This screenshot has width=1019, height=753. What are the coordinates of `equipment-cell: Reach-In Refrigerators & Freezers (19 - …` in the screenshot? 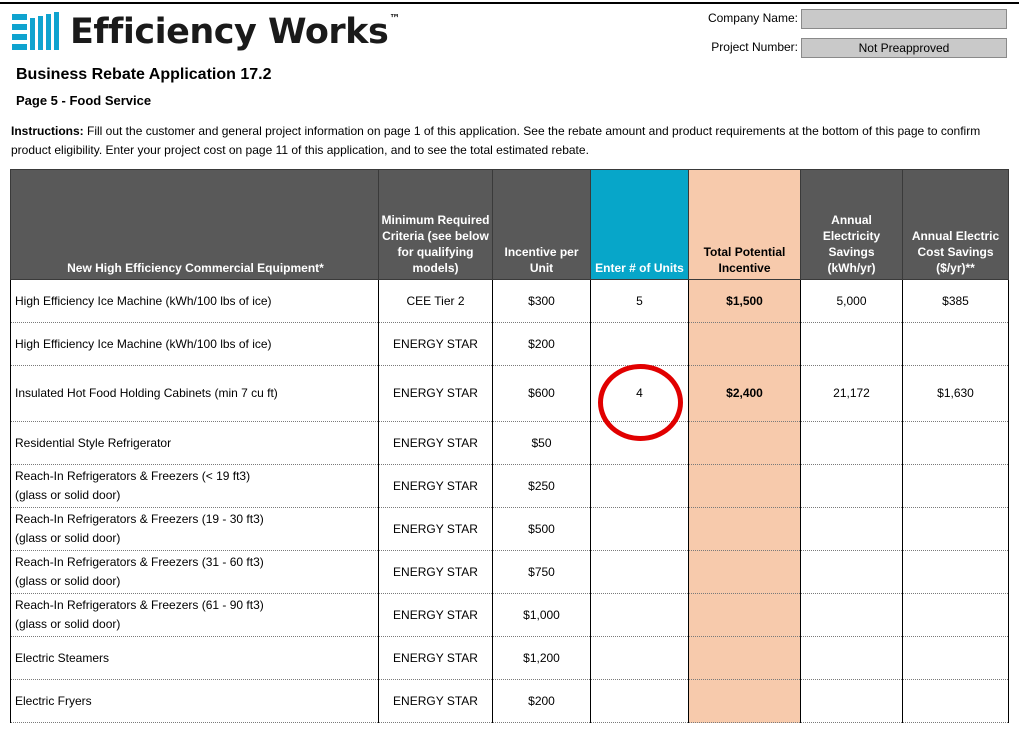 It's located at (194, 529).